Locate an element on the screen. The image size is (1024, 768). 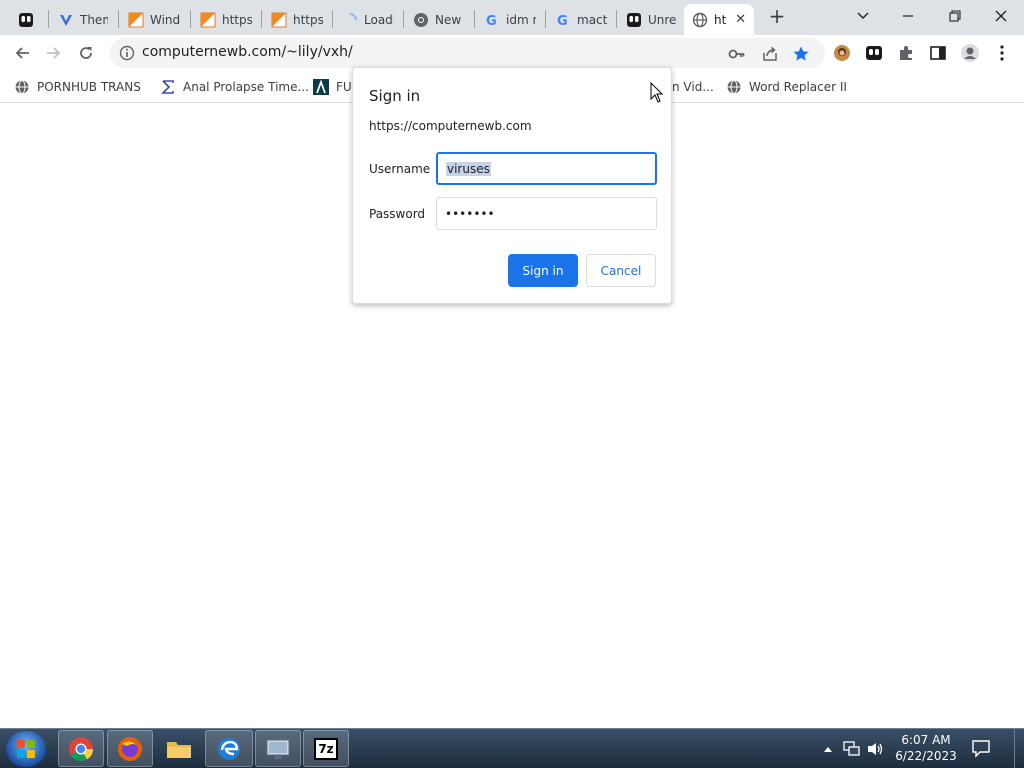
show-hidden-icons-icon is located at coordinates (828, 749).